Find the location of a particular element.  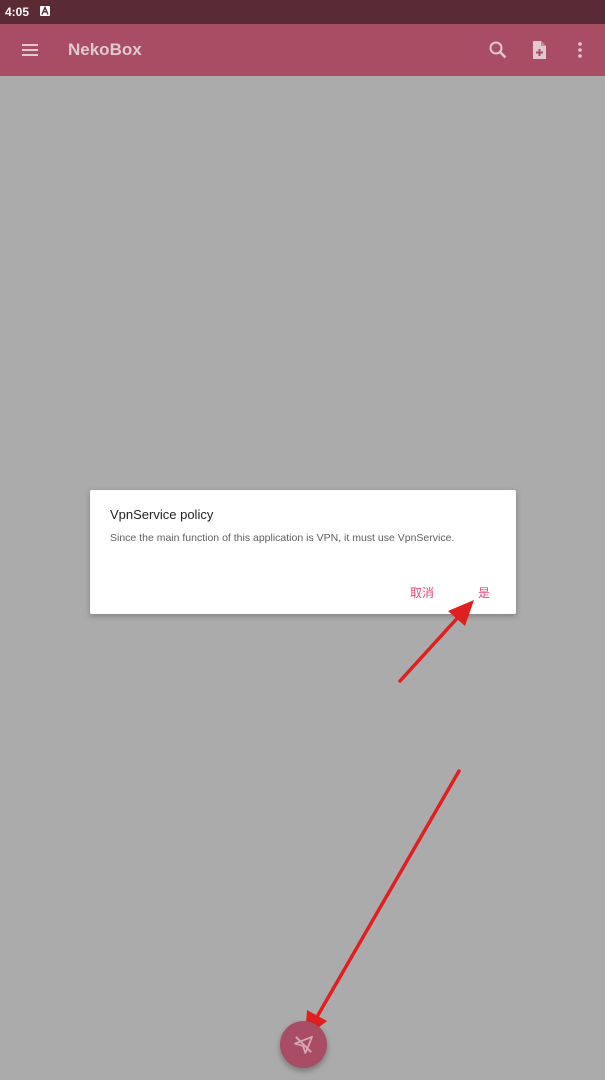

app-title: NekoBox is located at coordinates (105, 49).